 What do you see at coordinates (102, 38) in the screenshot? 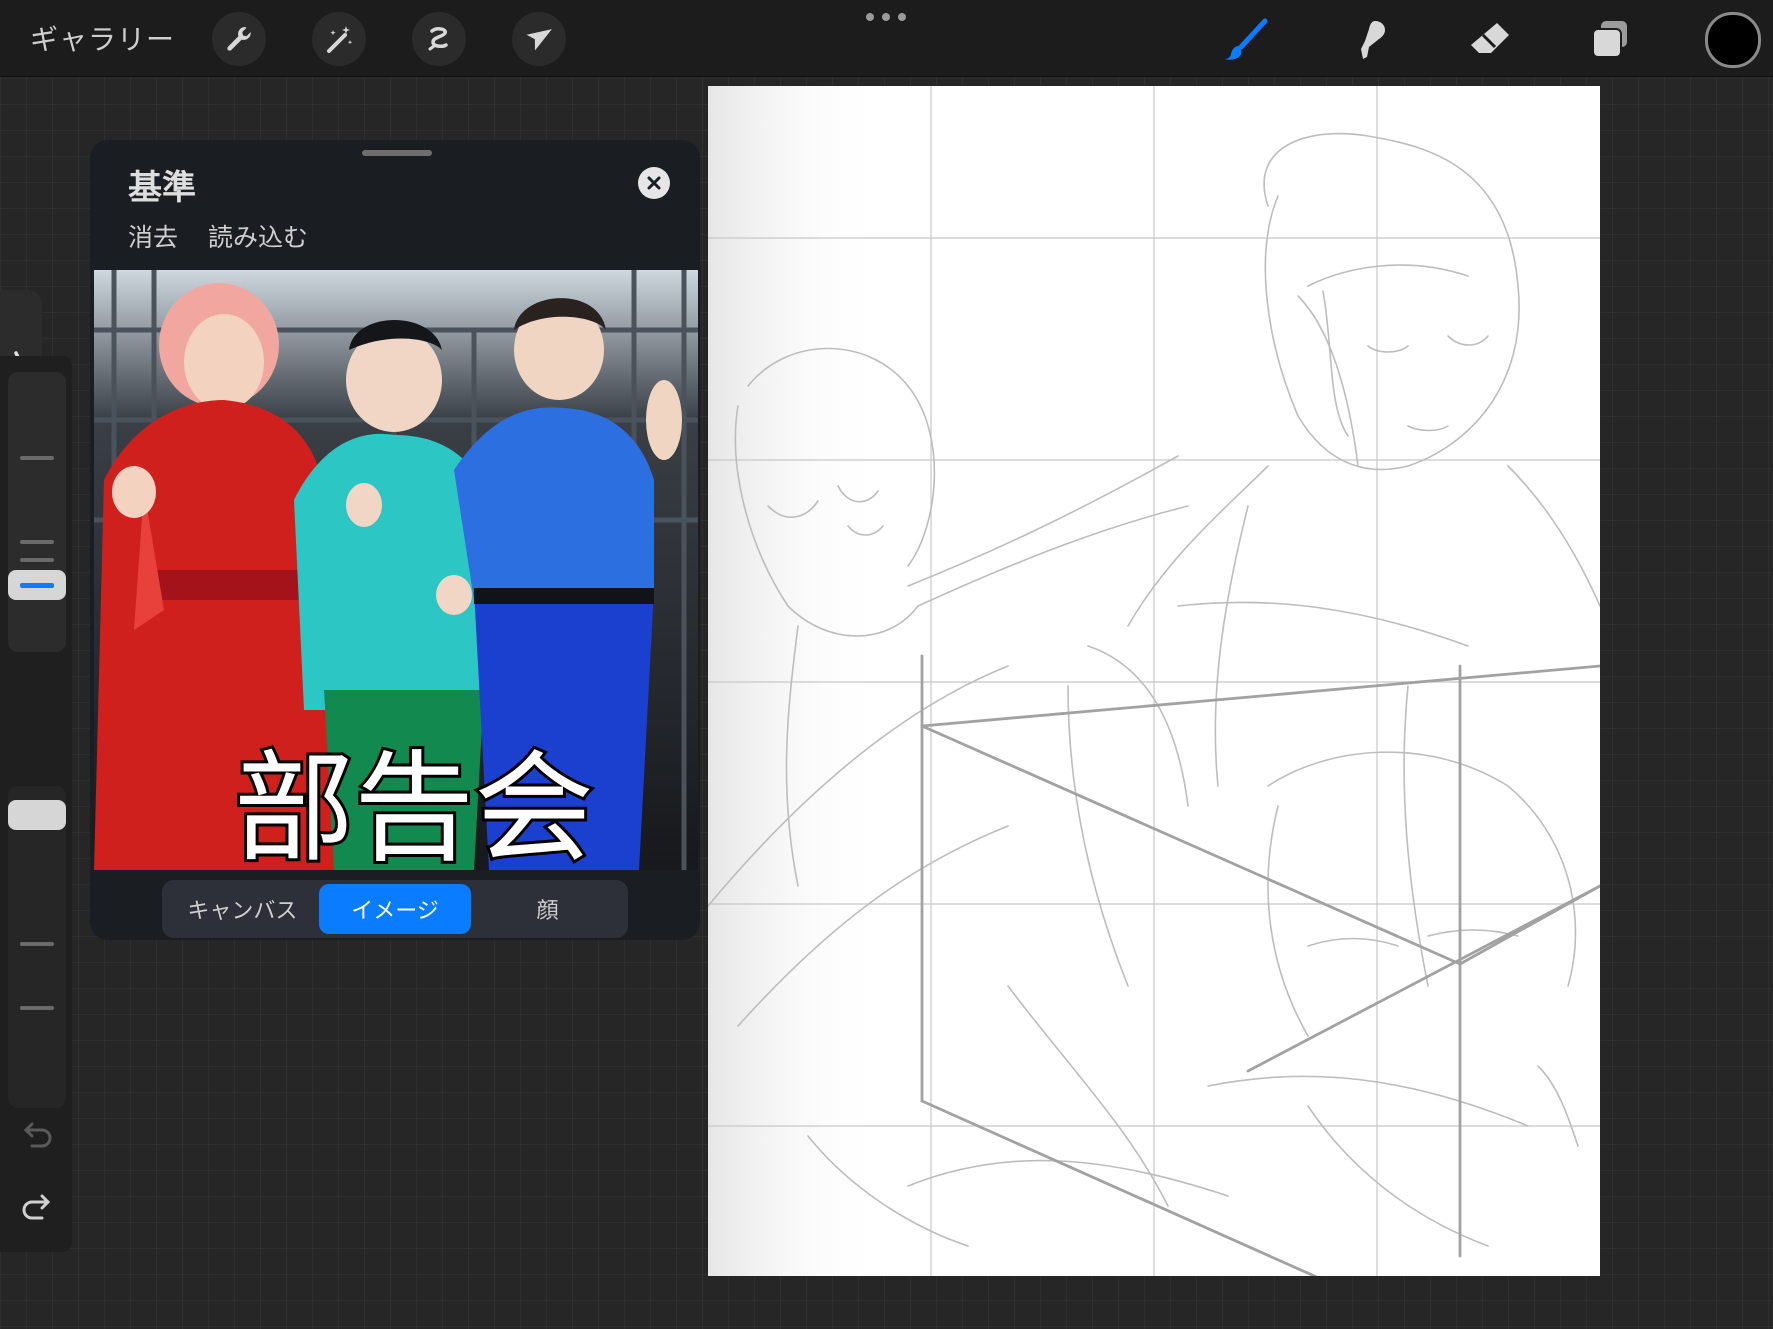
I see `gallery-button: ギャラリー` at bounding box center [102, 38].